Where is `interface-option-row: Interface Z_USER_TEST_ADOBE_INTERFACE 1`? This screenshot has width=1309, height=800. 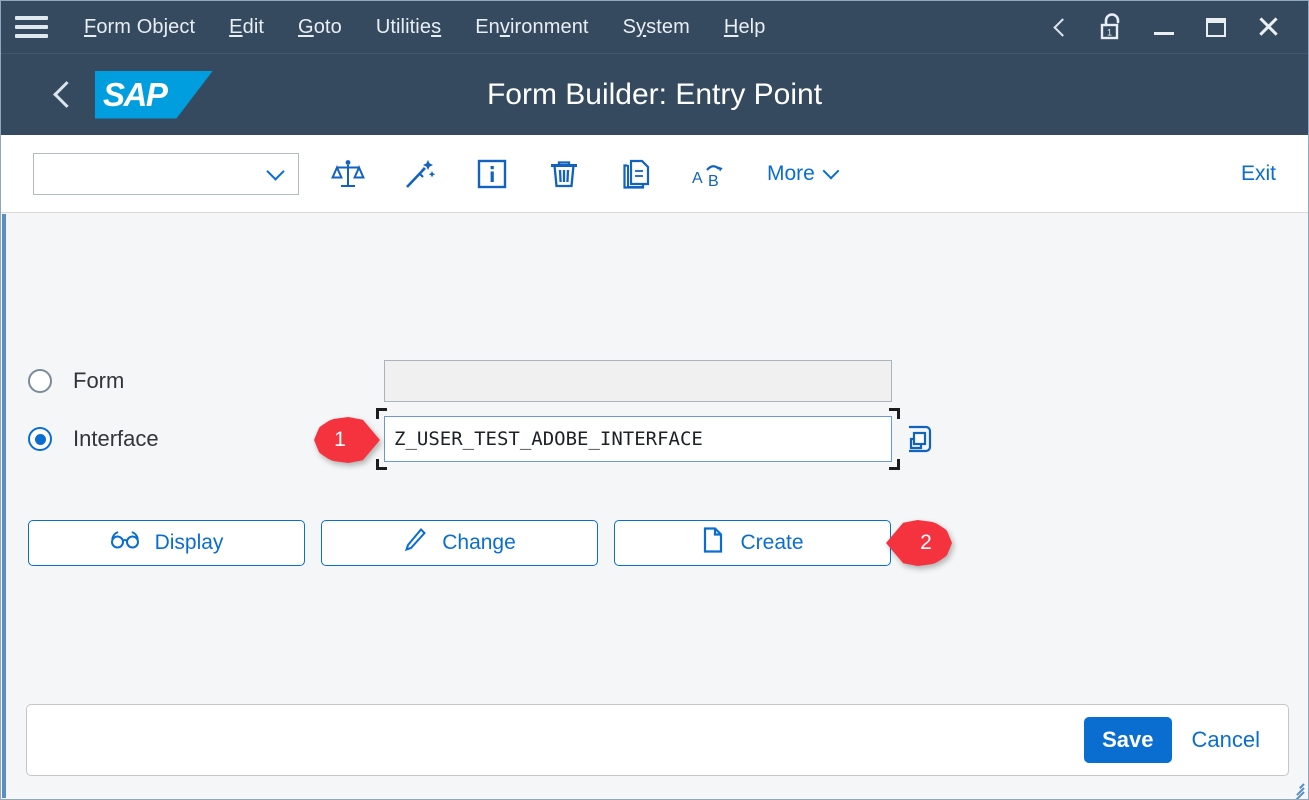 interface-option-row: Interface Z_USER_TEST_ADOBE_INTERFACE 1 is located at coordinates (656, 439).